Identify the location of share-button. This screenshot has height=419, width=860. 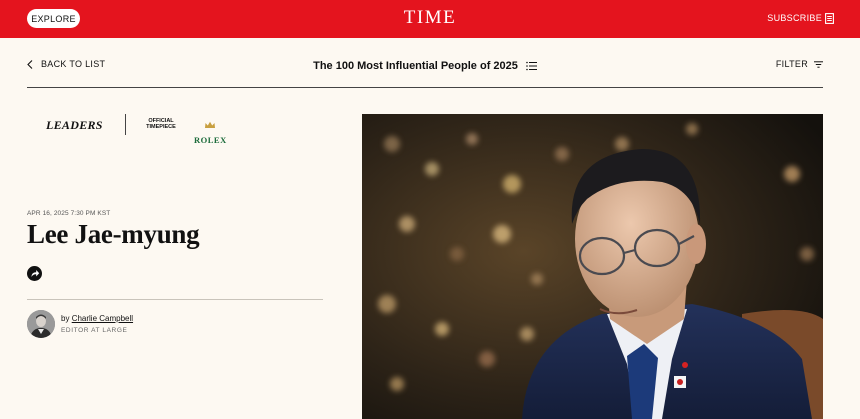
(34, 273).